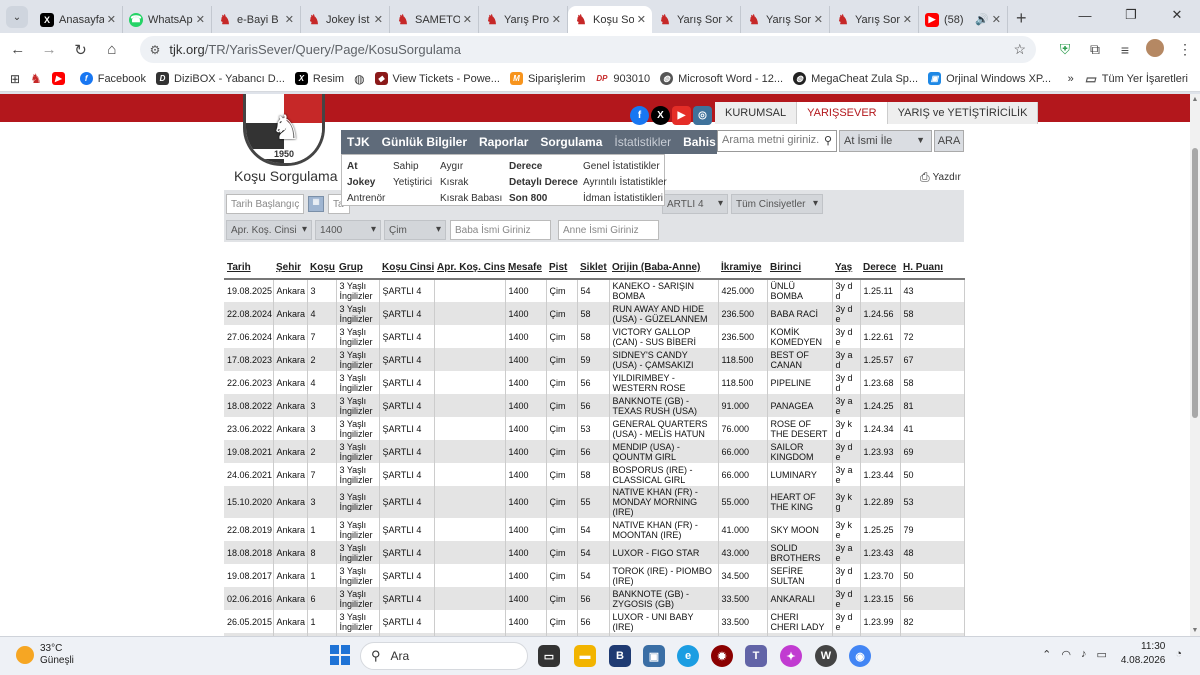 The width and height of the screenshot is (1200, 675). I want to click on tab-7: ♞ Yarış Sor ✕, so click(696, 19).